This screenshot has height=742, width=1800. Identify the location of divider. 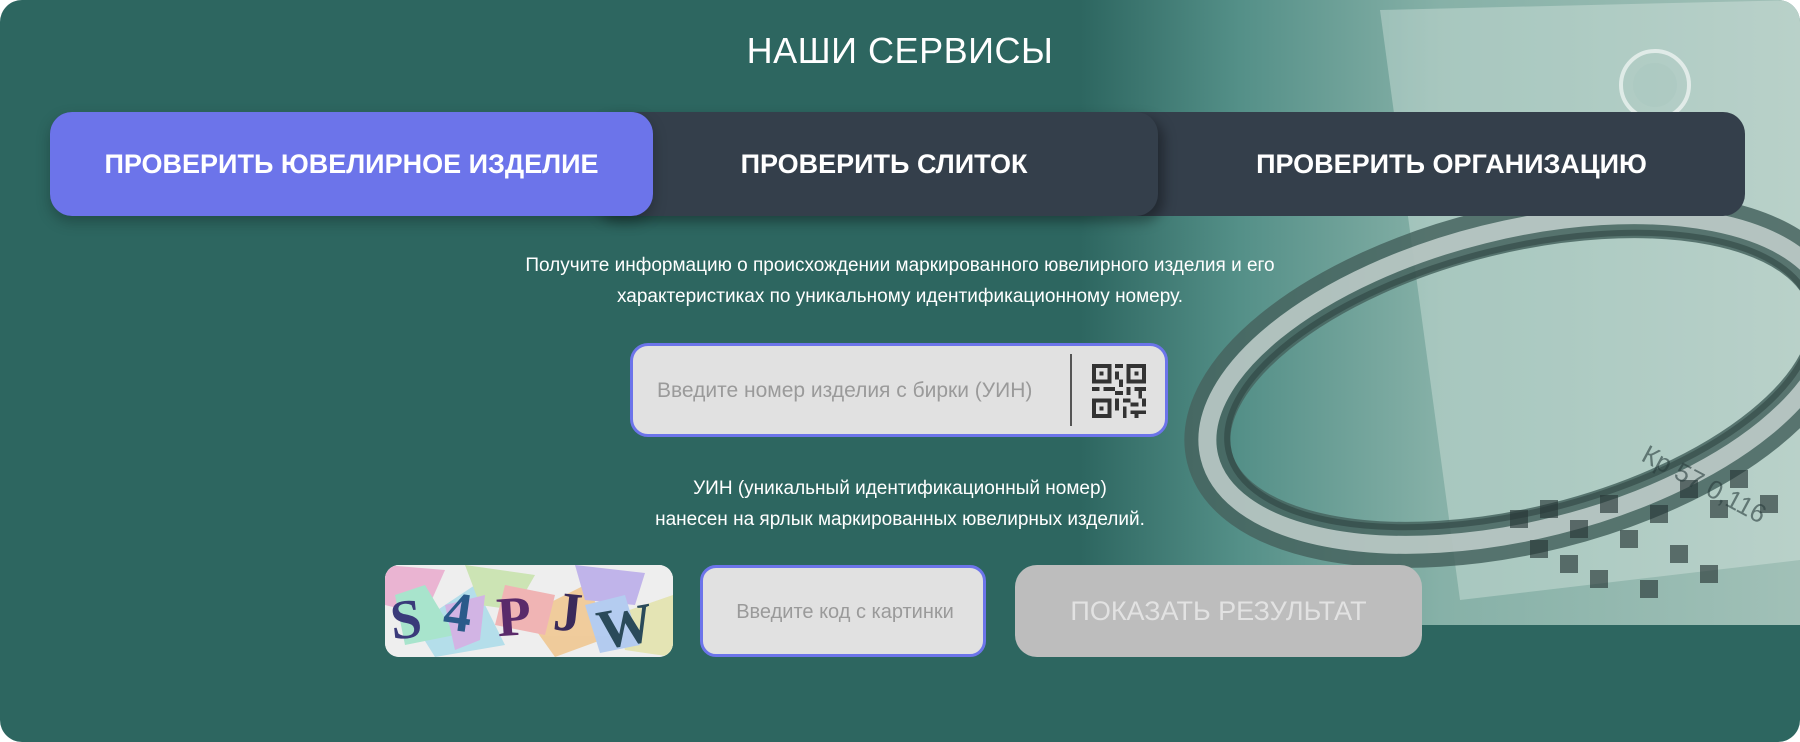
(1071, 390).